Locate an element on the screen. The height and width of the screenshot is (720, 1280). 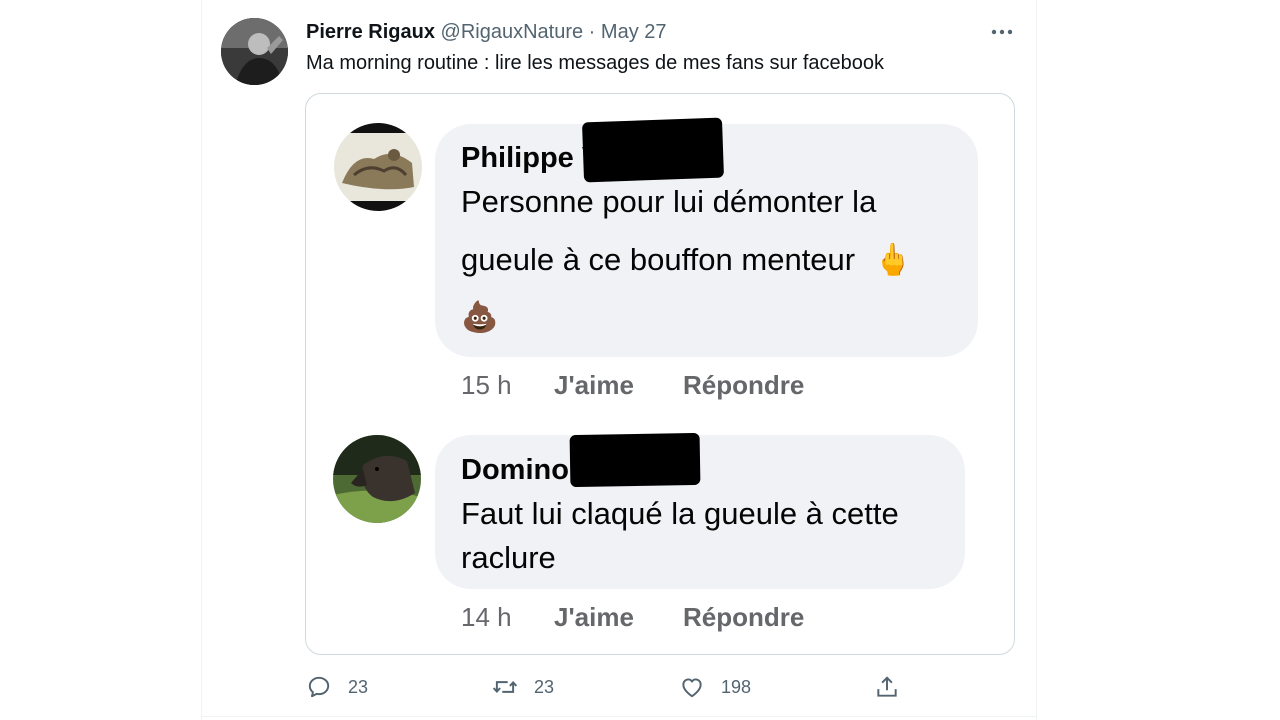
author-name: Pierre Rigaux is located at coordinates (370, 32).